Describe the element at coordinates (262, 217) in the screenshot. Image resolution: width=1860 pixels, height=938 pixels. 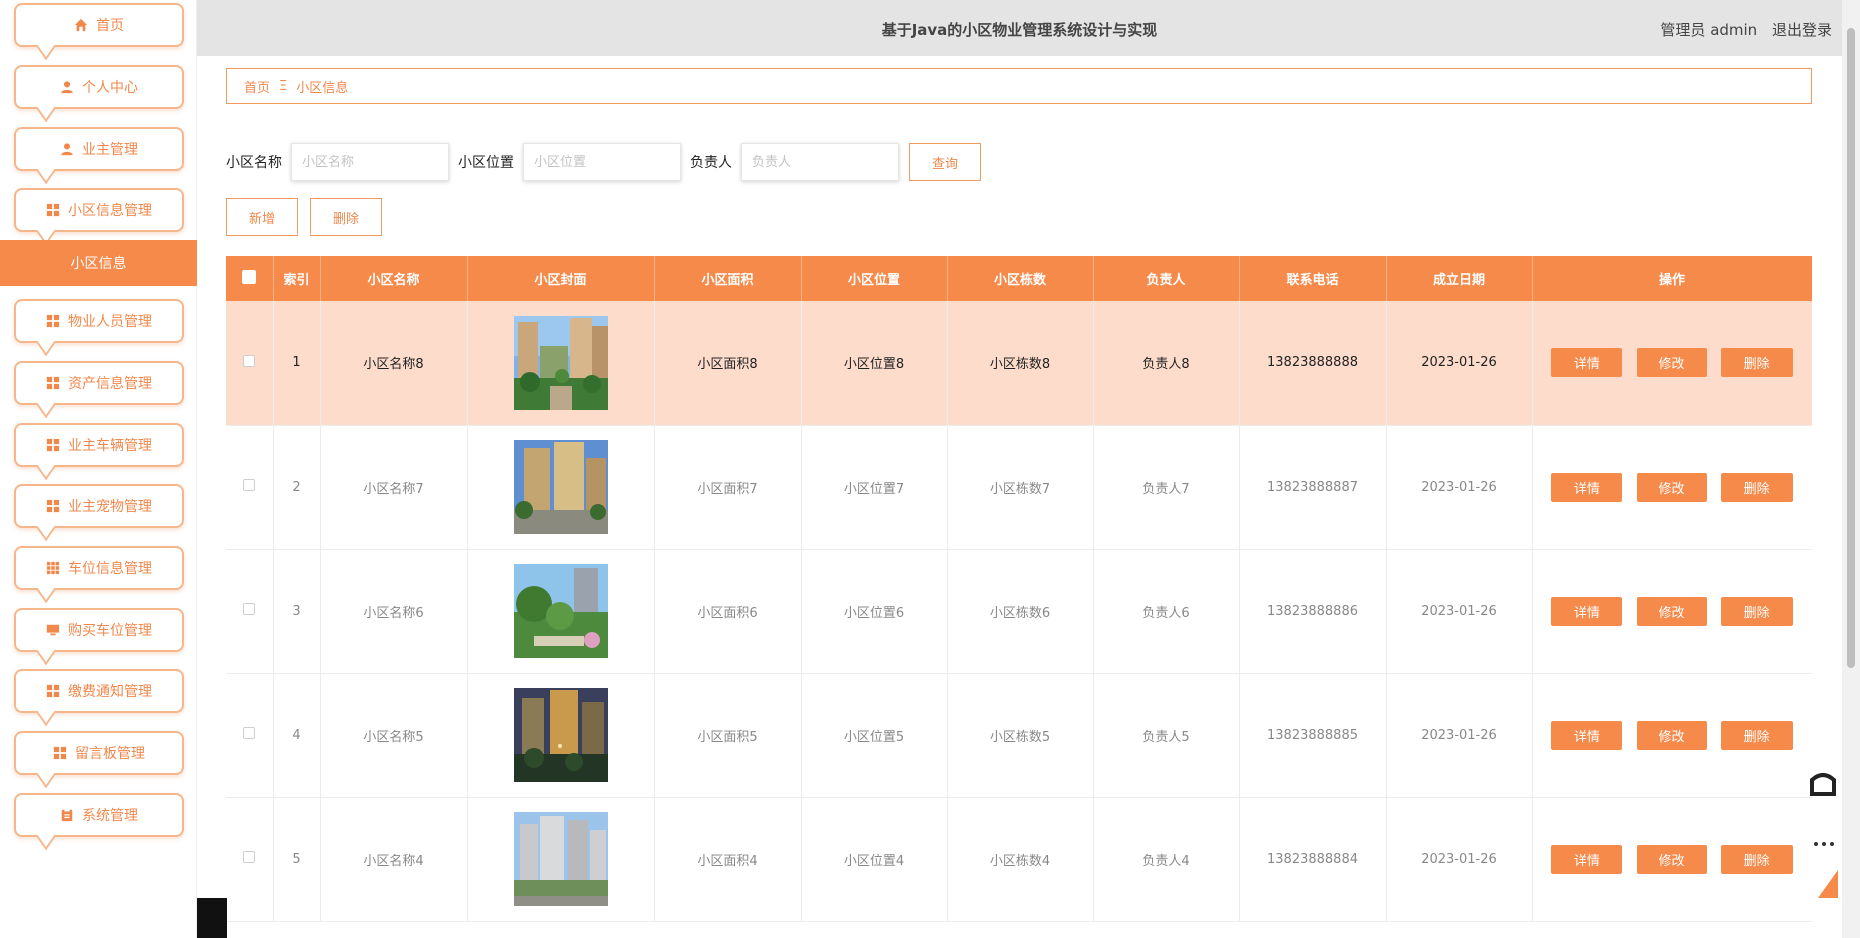
I see `add-button: 新增` at that location.